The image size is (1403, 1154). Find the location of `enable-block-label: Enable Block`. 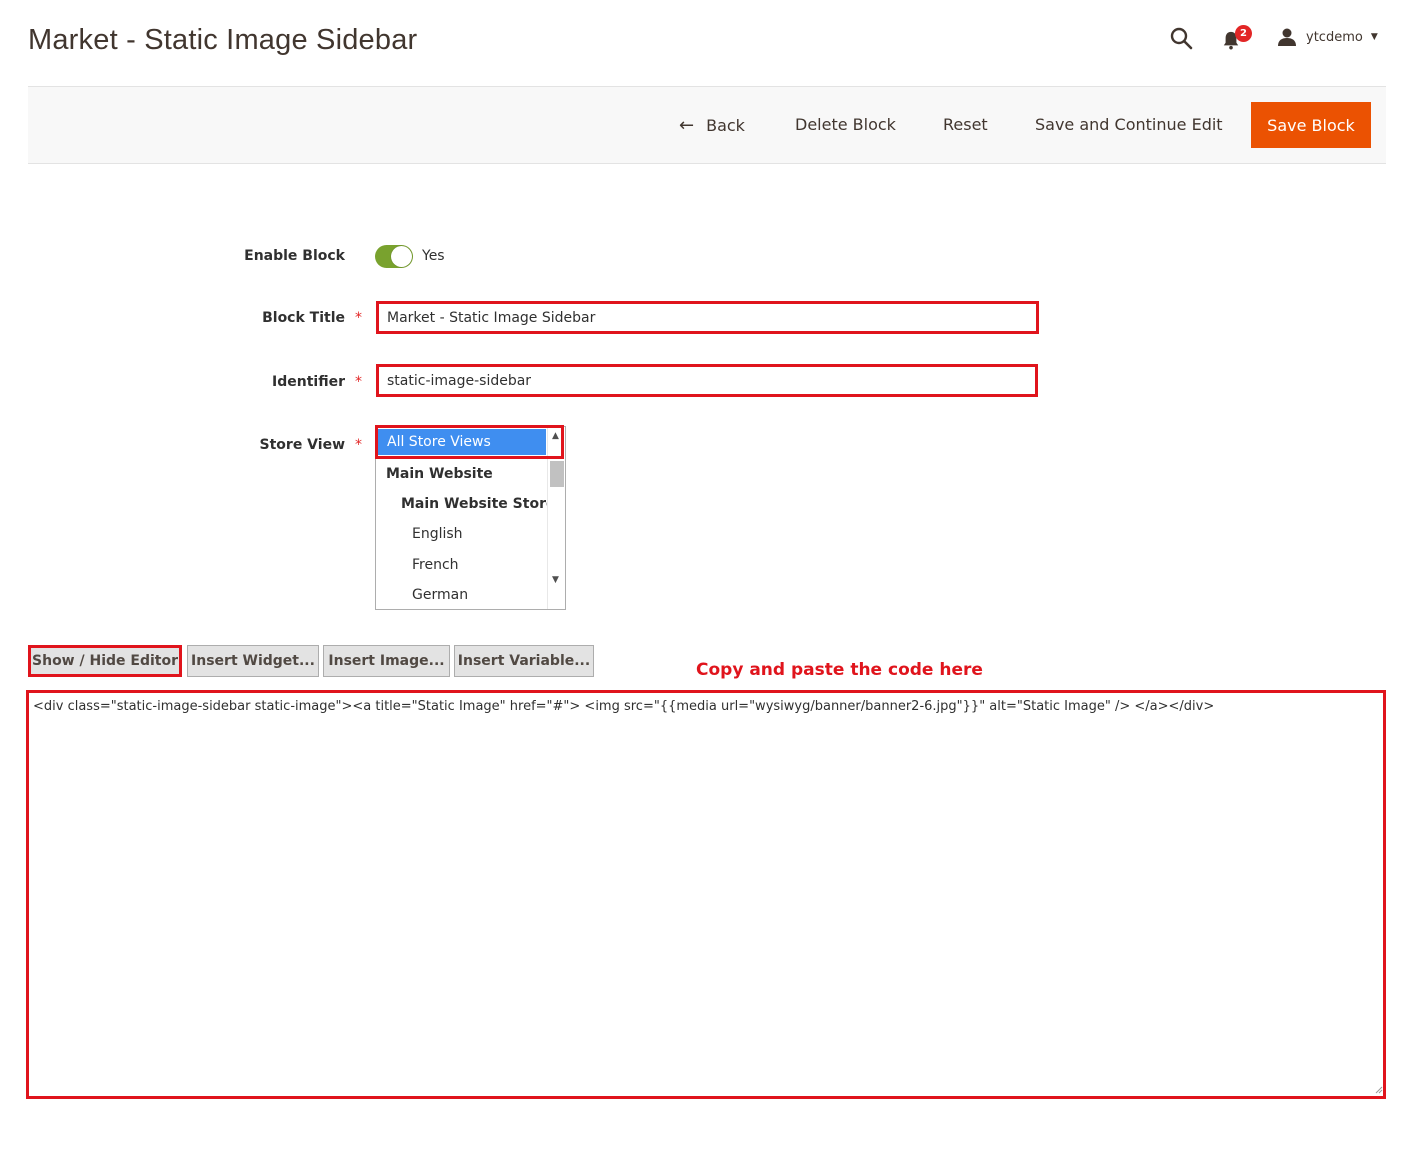

enable-block-label: Enable Block is located at coordinates (294, 256).